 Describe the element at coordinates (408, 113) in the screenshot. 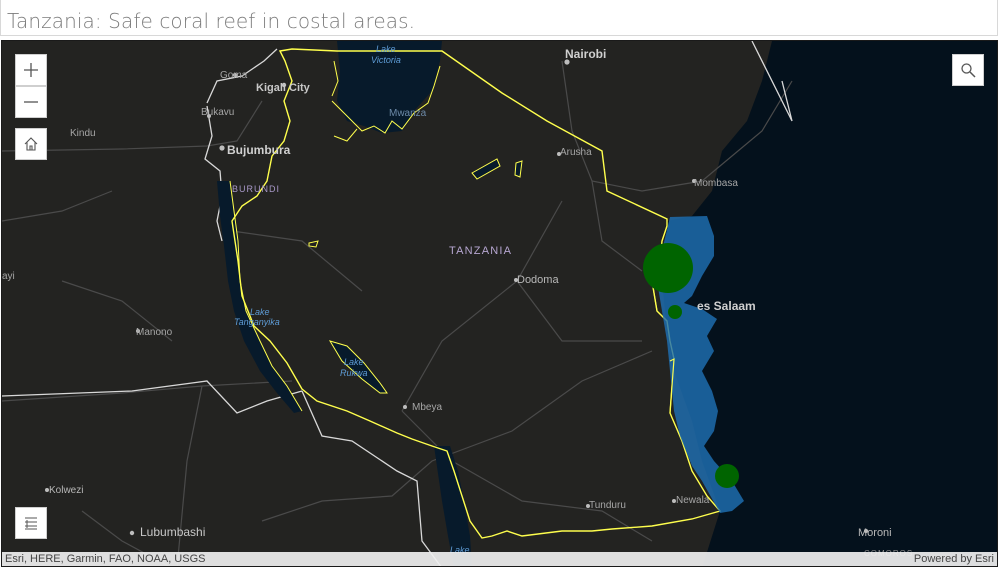

I see `label-mwanza: Mwanza` at that location.